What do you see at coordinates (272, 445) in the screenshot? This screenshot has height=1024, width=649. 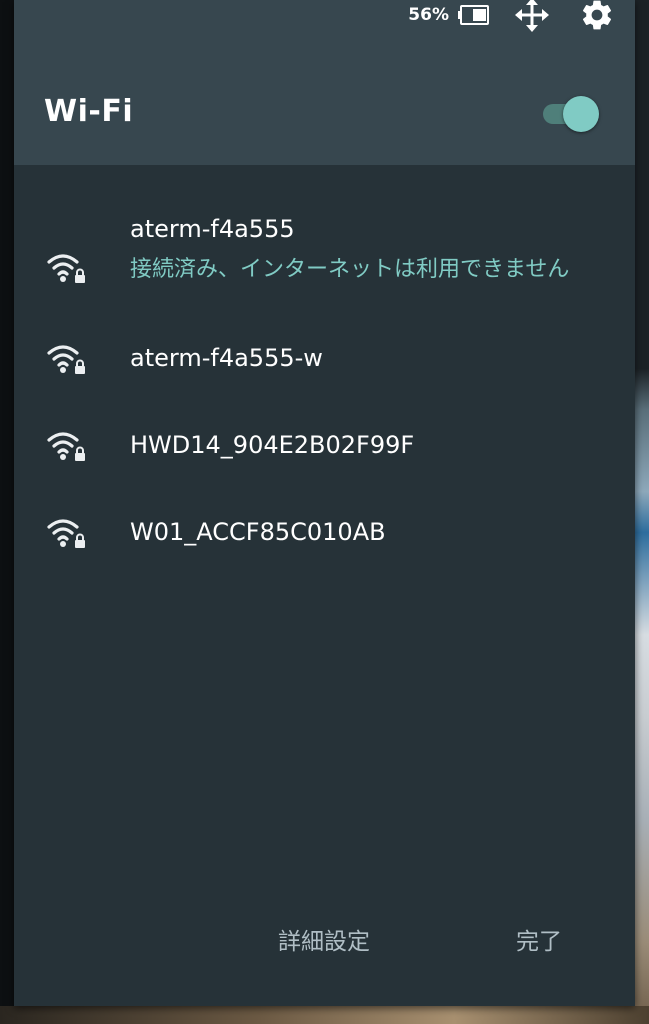 I see `network-ssid: HWD14_904E2B02F99F` at bounding box center [272, 445].